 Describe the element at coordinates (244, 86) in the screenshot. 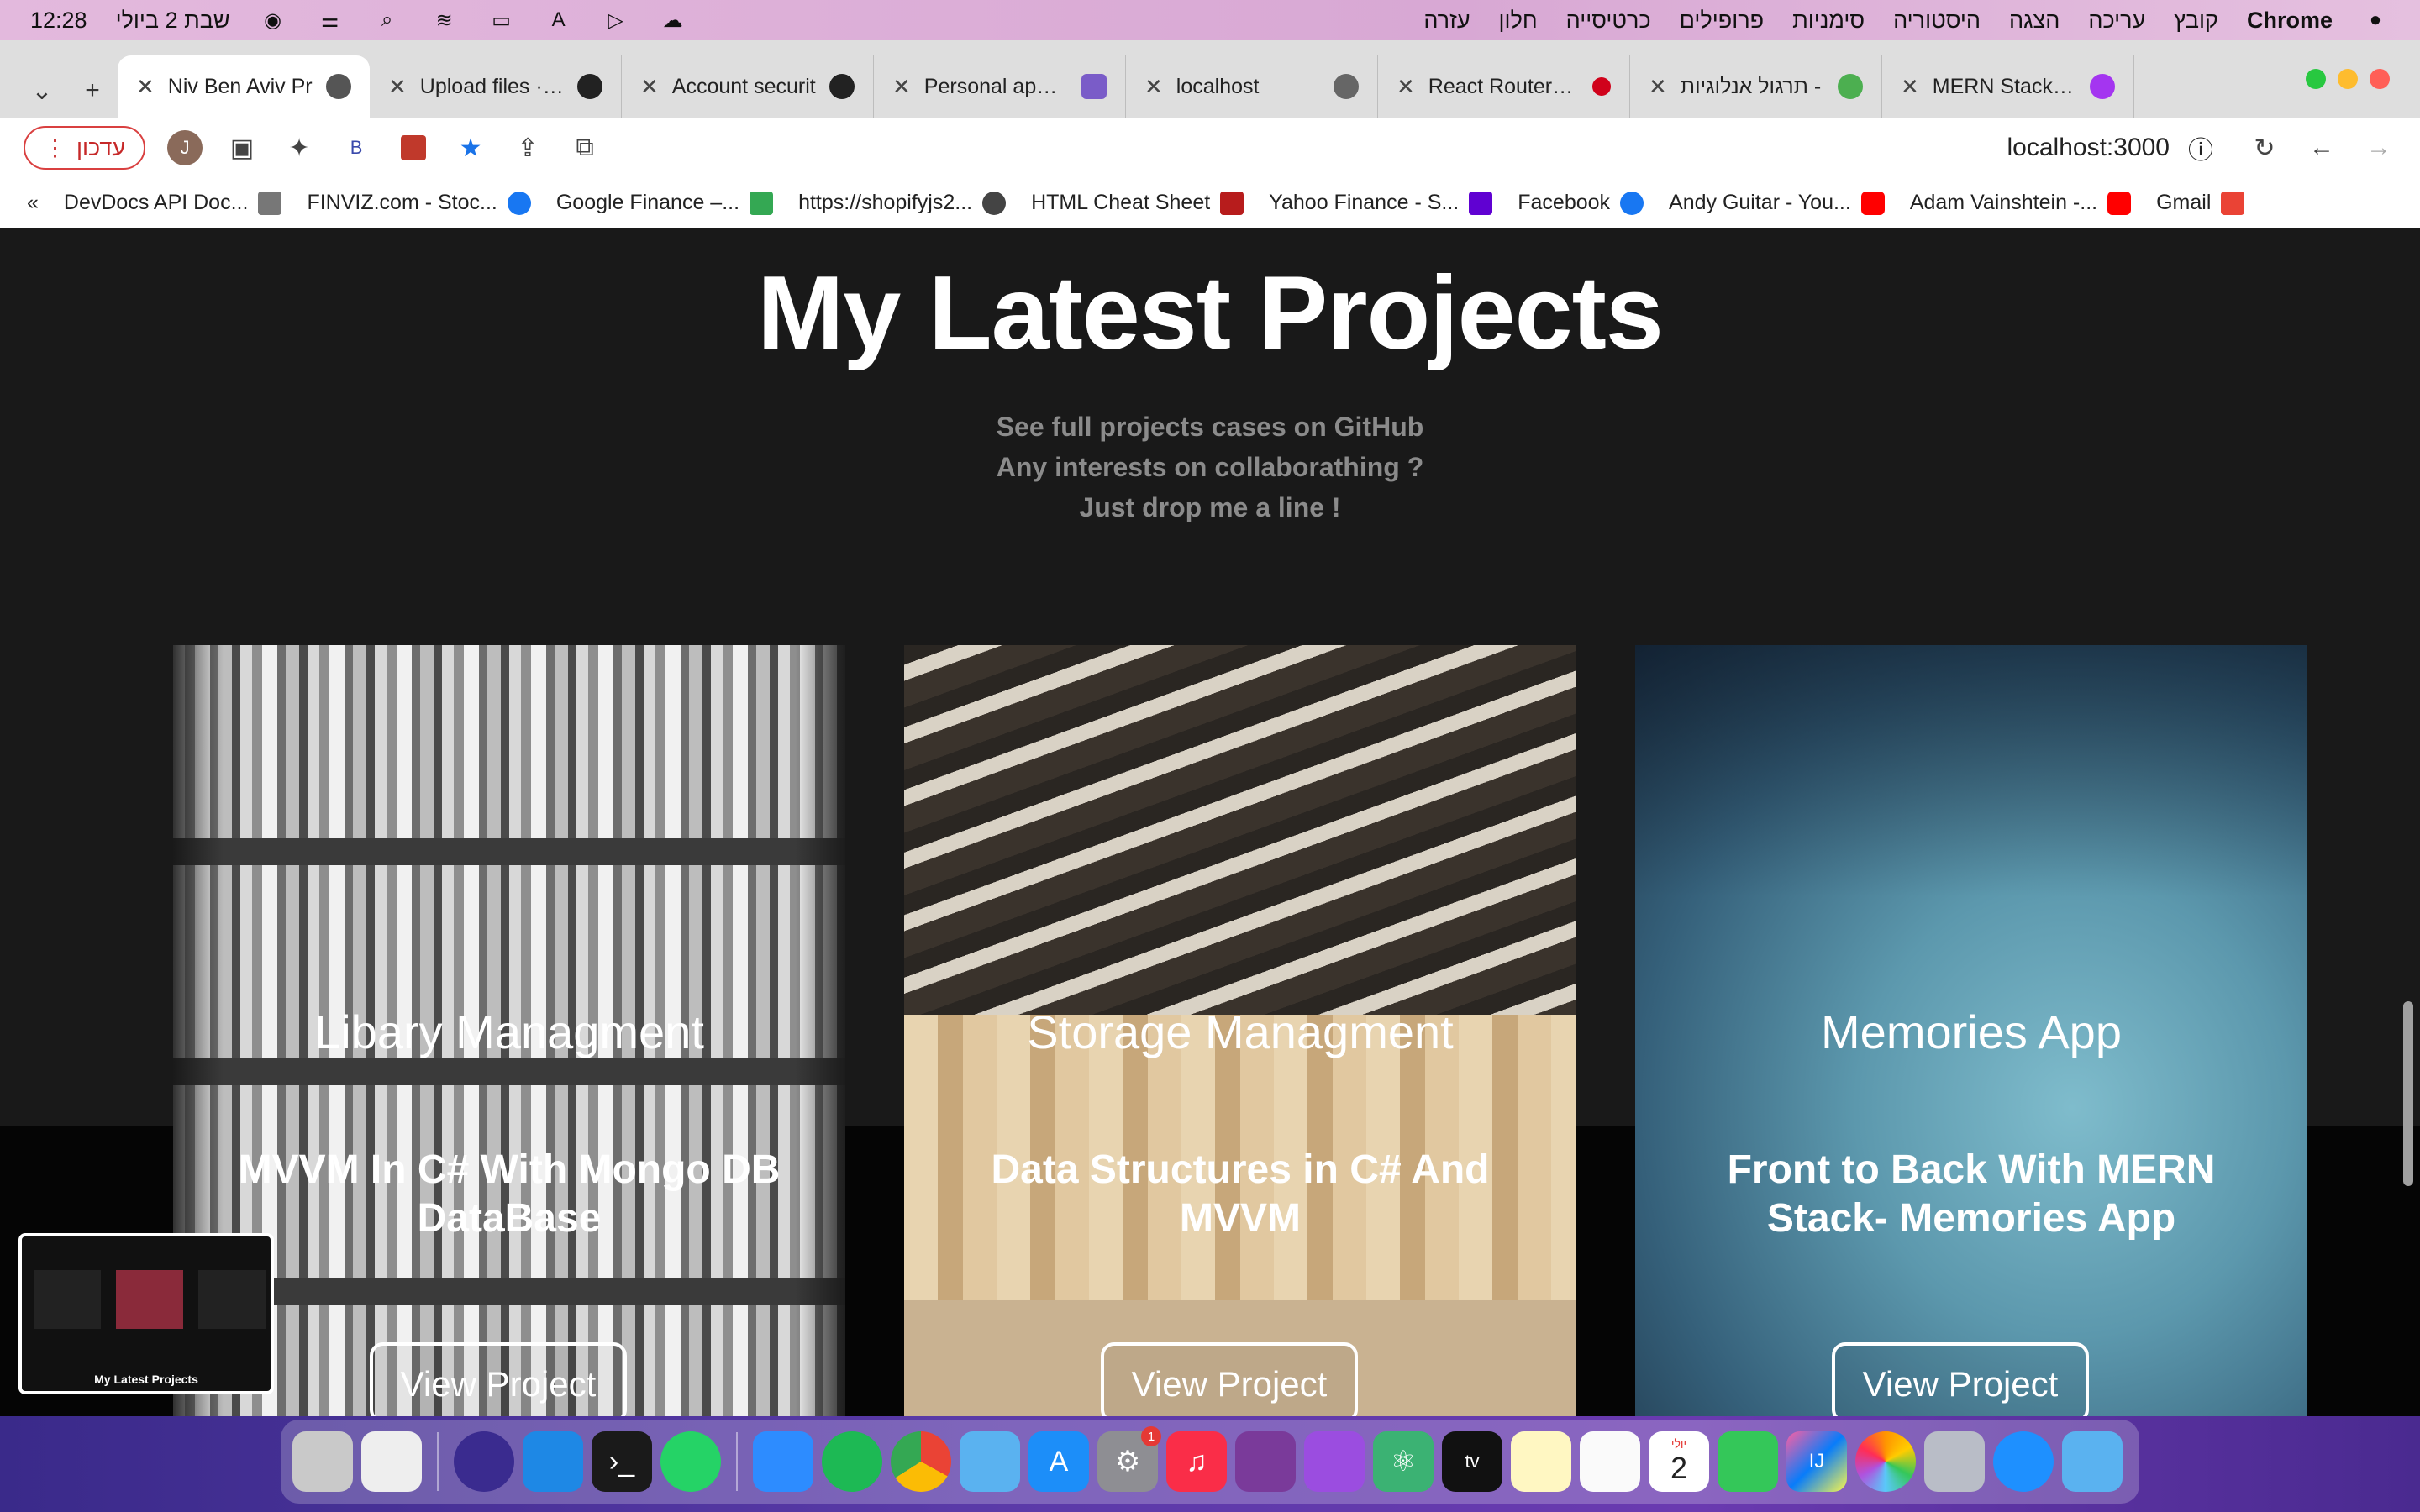

I see `tab-niv-ben-aviv: ✕ Niv Ben Aviv Pr` at that location.